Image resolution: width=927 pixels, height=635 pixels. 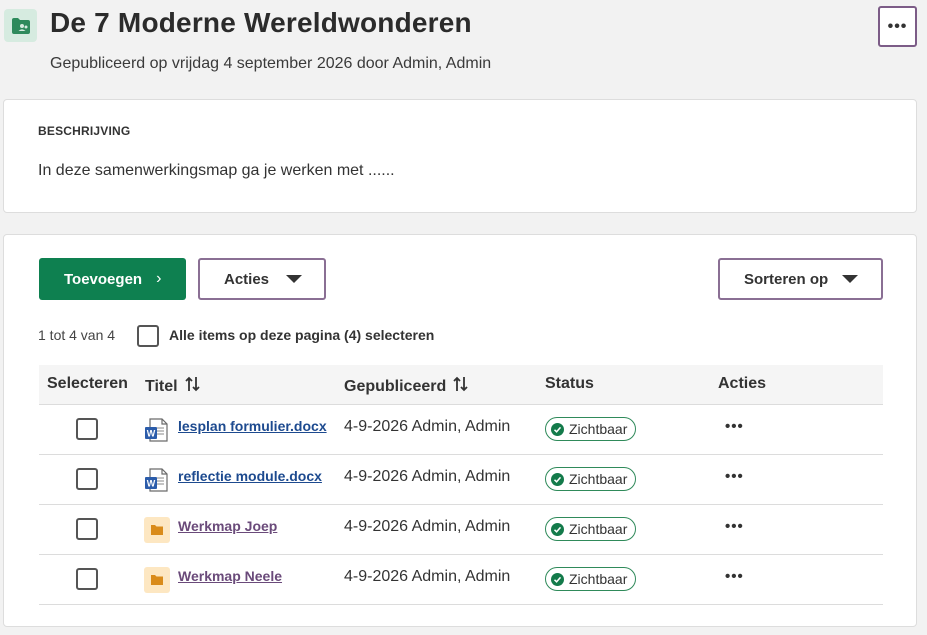 I want to click on column-header-published: Gepubliceerd, so click(x=407, y=386).